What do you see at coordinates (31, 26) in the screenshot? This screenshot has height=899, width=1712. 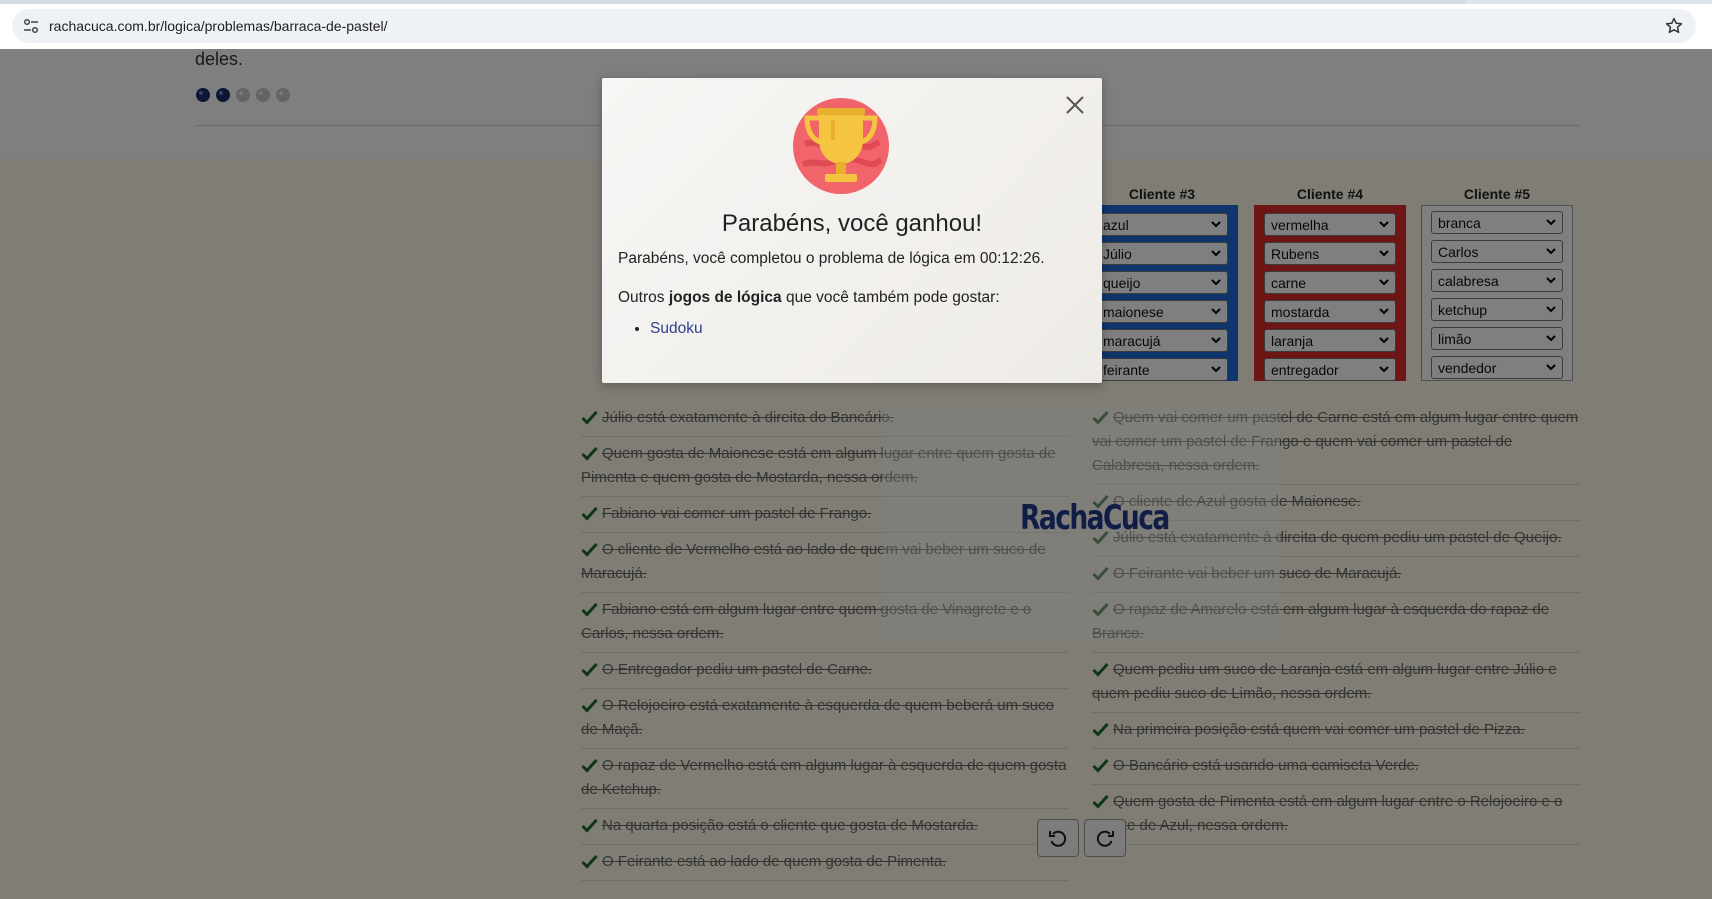 I see `tune-icon` at bounding box center [31, 26].